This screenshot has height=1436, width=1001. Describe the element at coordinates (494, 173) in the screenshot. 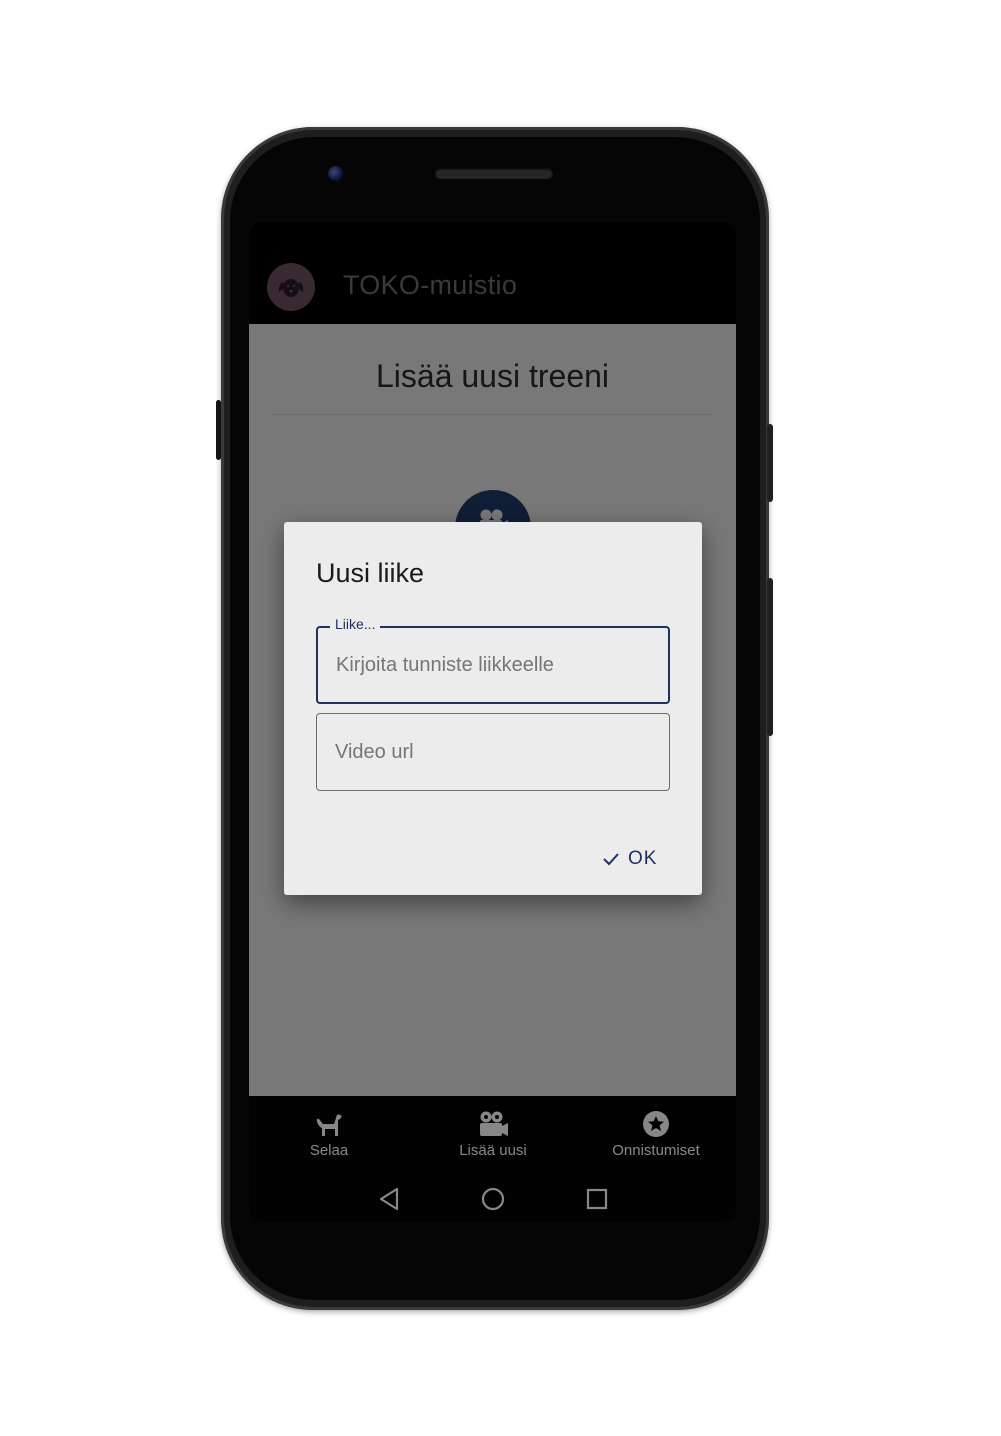

I see `earpiece-speaker` at that location.